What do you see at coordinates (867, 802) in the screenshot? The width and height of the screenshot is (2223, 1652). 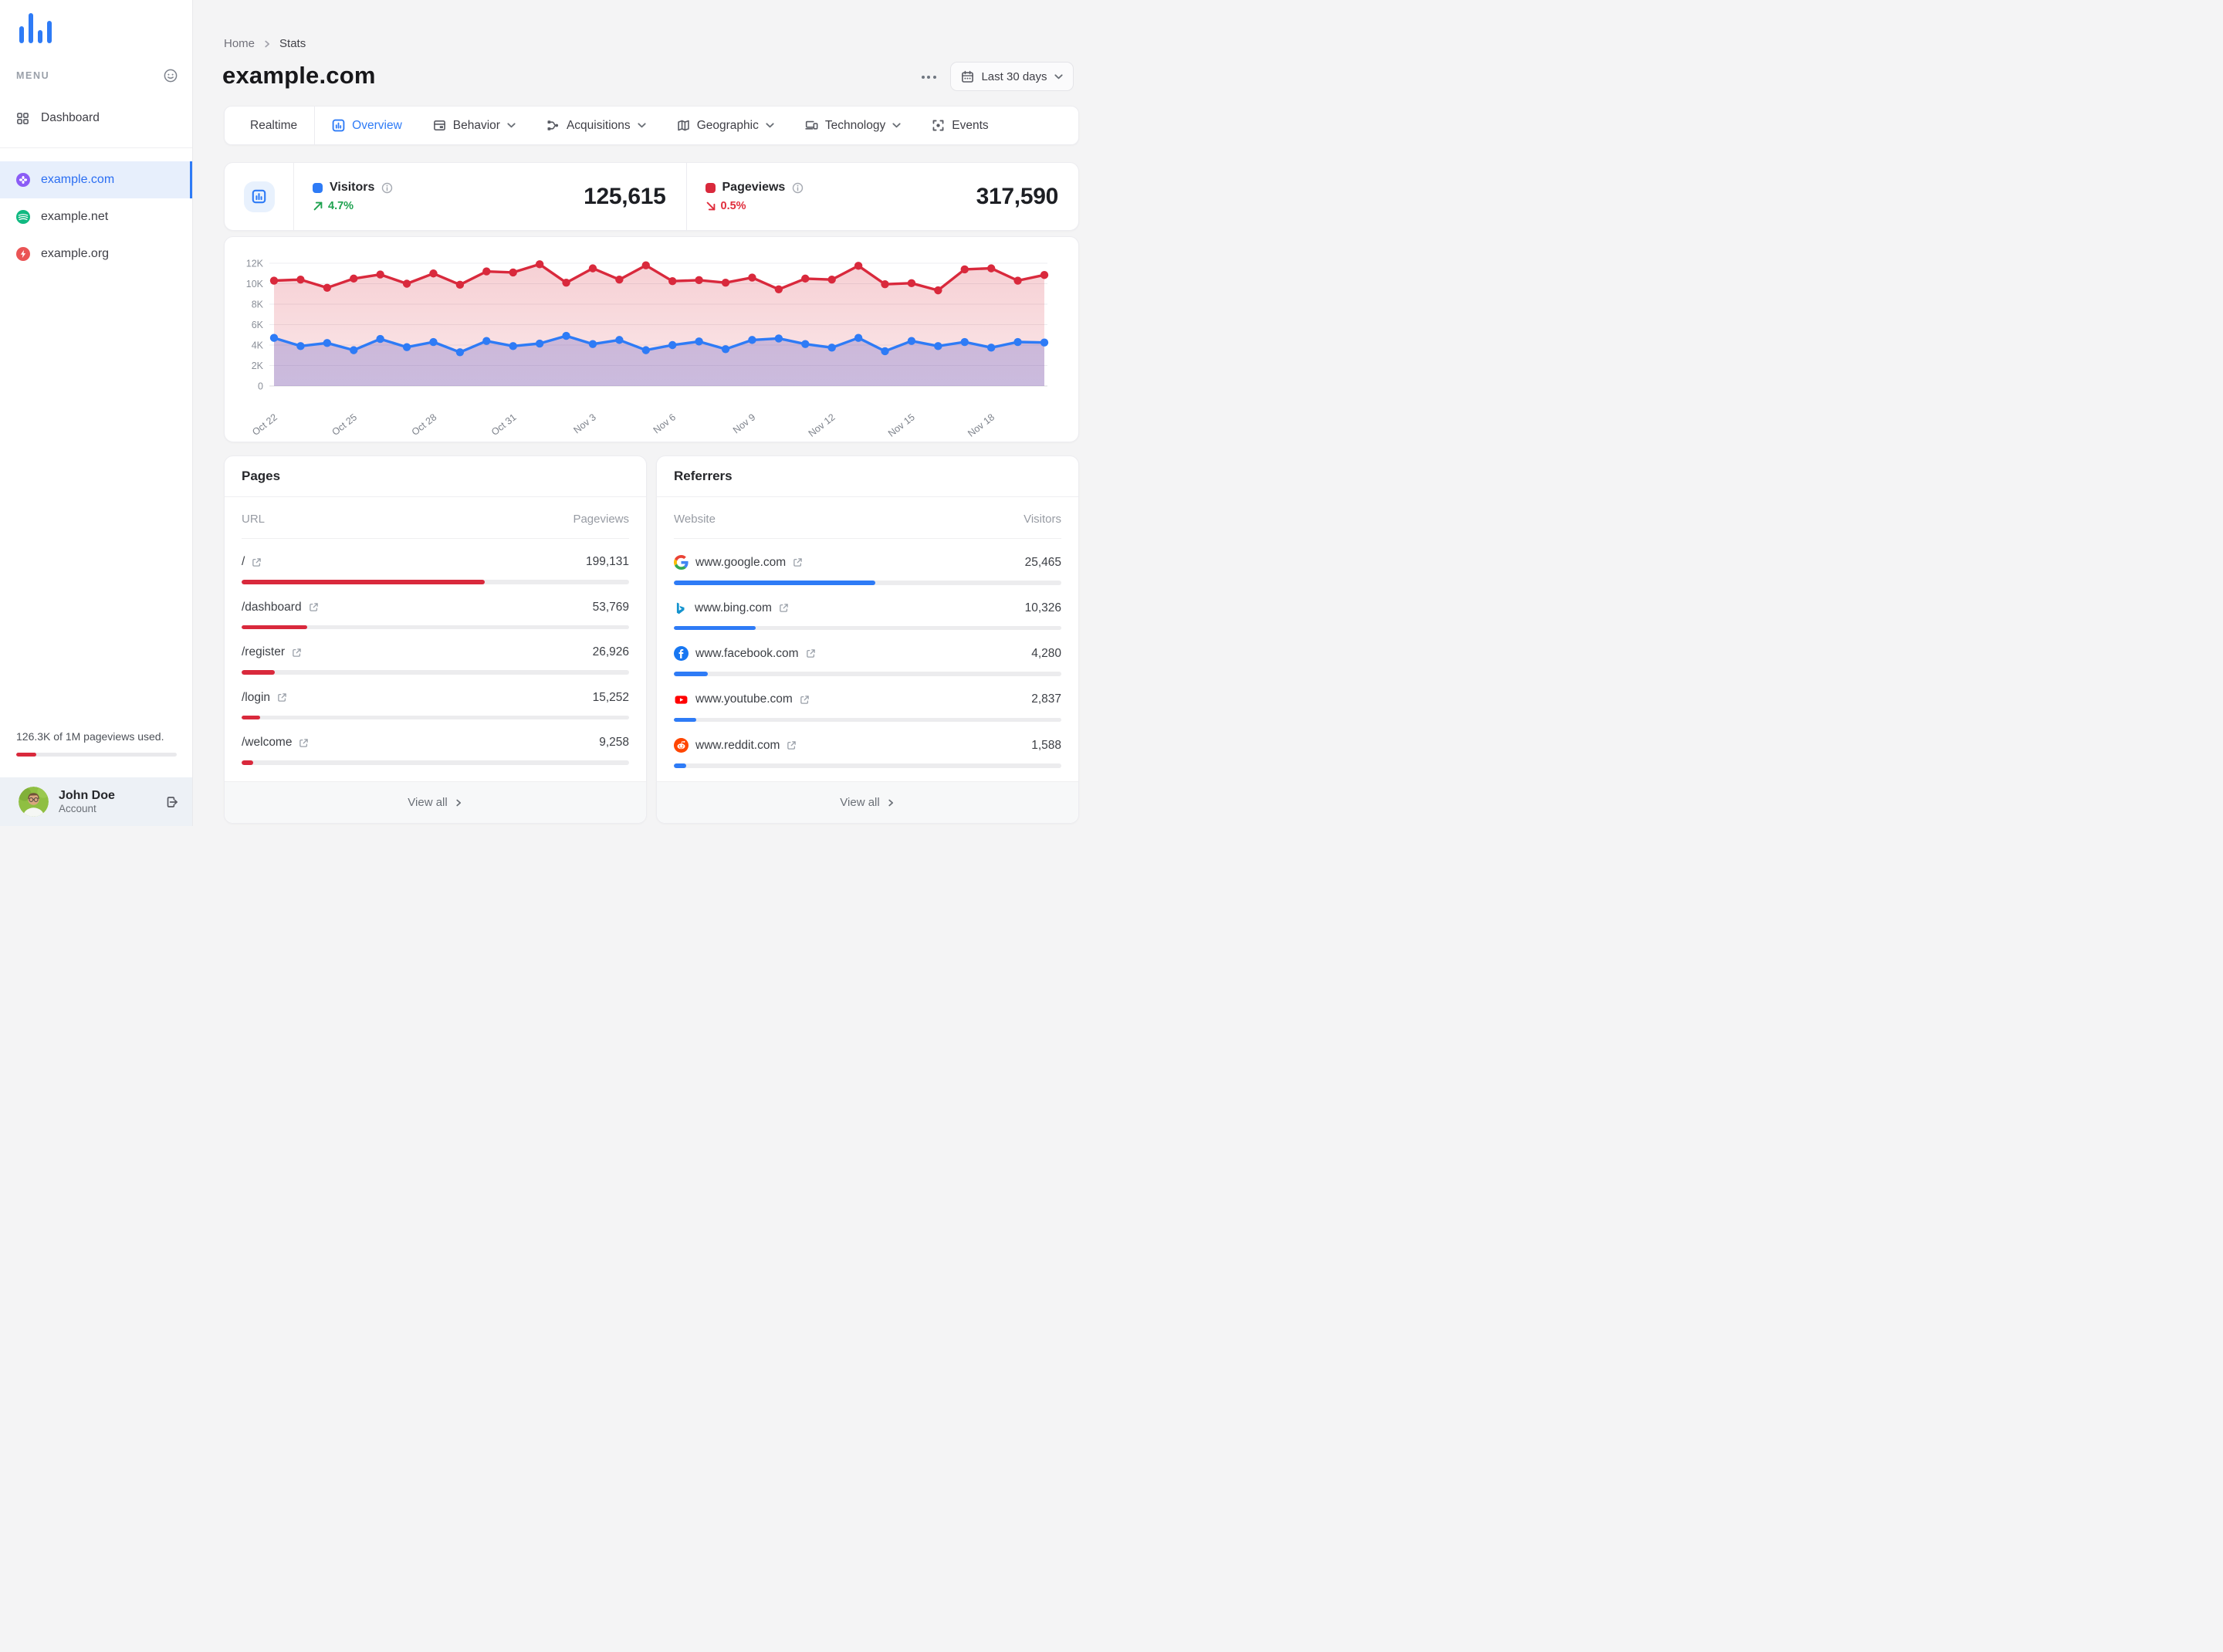 I see `referrers-view-all-button: View all` at bounding box center [867, 802].